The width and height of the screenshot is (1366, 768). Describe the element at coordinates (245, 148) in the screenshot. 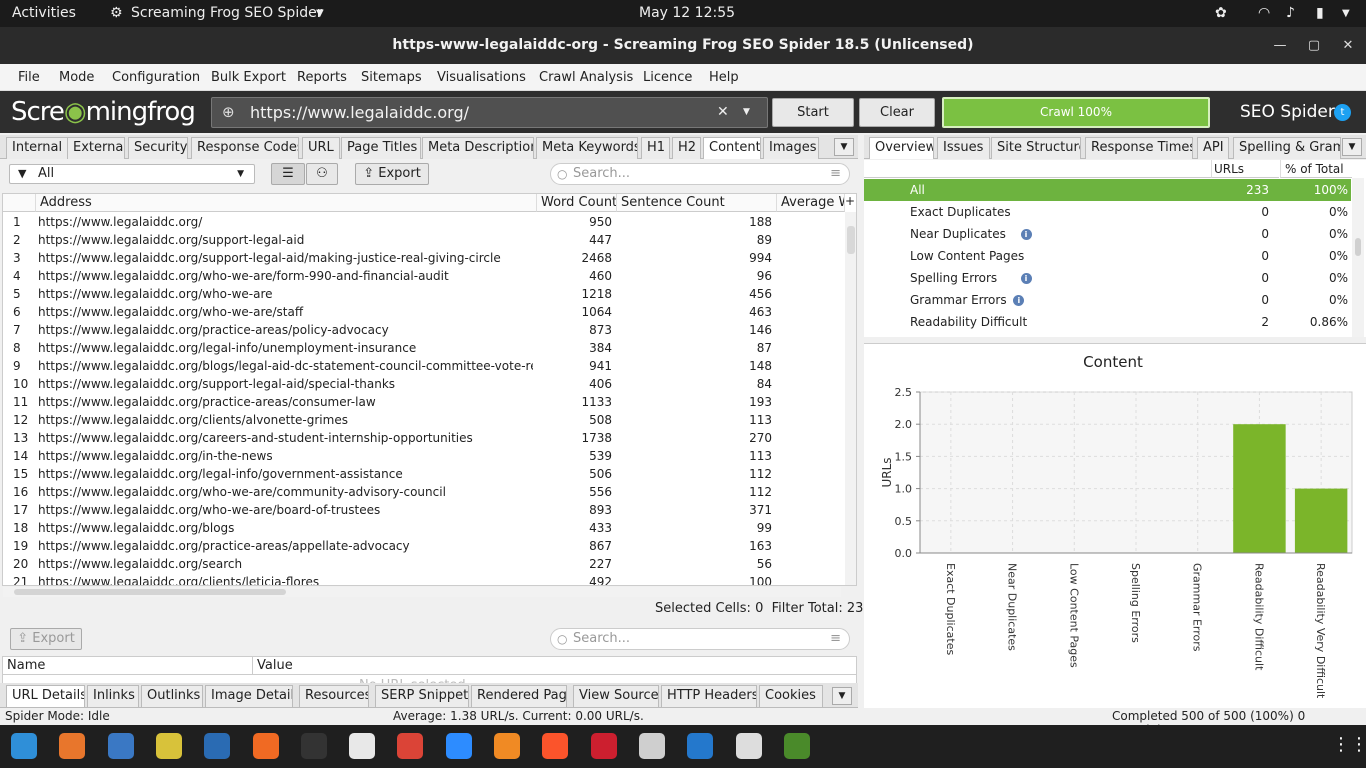

I see `tab-response-codes: Response Codes` at that location.